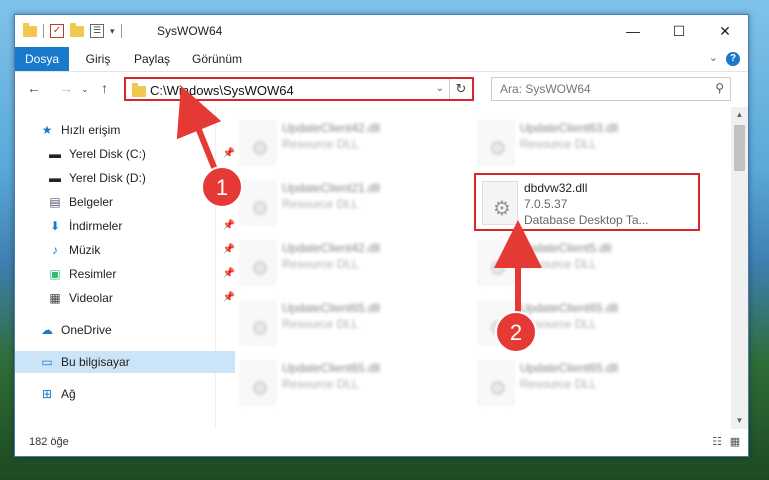 This screenshot has height=480, width=769. Describe the element at coordinates (381, 59) in the screenshot. I see `ribbon-tabs: Dosya Giriş Paylaş Görünüm ⌄ ?` at that location.